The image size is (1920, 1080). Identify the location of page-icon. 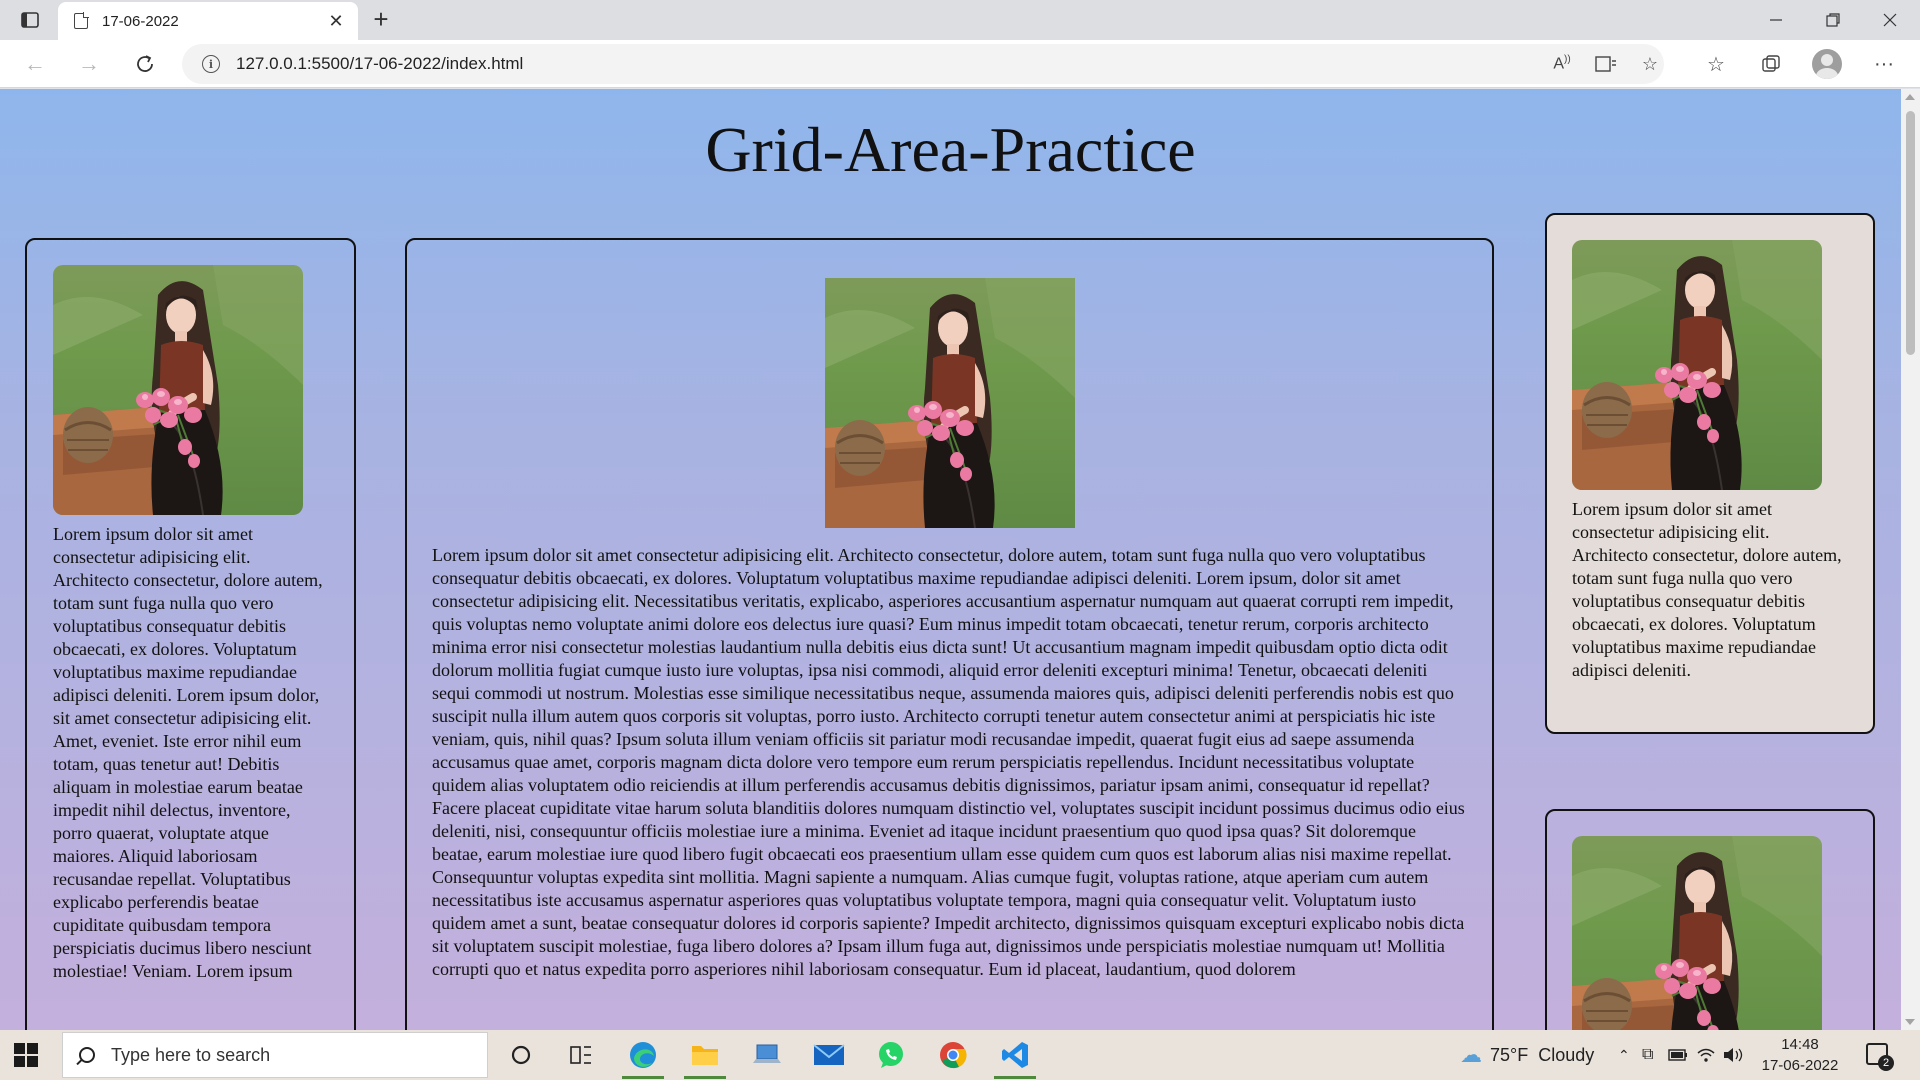
(81, 20).